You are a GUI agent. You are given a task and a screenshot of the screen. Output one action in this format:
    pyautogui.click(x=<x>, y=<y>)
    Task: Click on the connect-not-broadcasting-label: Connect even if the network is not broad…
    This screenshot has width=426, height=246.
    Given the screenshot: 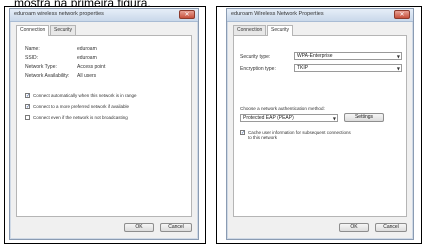 What is the action you would take?
    pyautogui.click(x=80, y=117)
    